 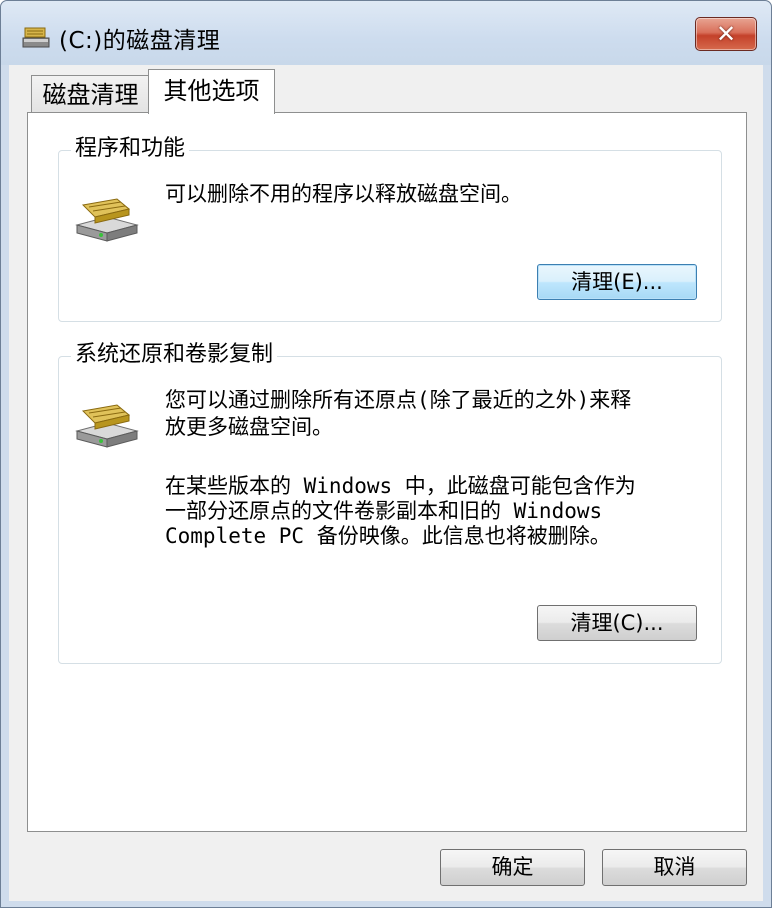 I want to click on restore-description-2-line2: 一部分还原点的文件卷影副本和旧的 Windows, so click(x=384, y=511).